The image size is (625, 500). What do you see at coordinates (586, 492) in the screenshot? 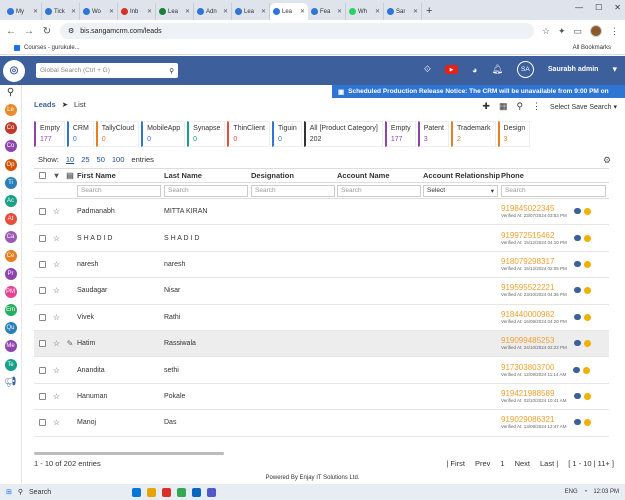
I see `wifi-icon: ◔` at bounding box center [586, 492].